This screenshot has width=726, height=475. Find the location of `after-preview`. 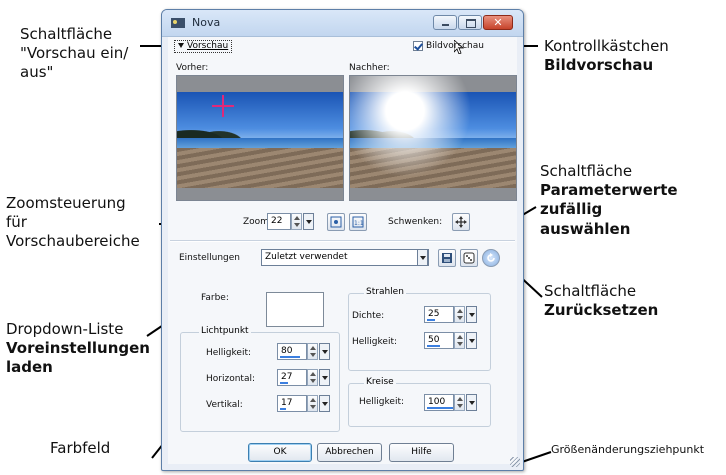

after-preview is located at coordinates (433, 138).